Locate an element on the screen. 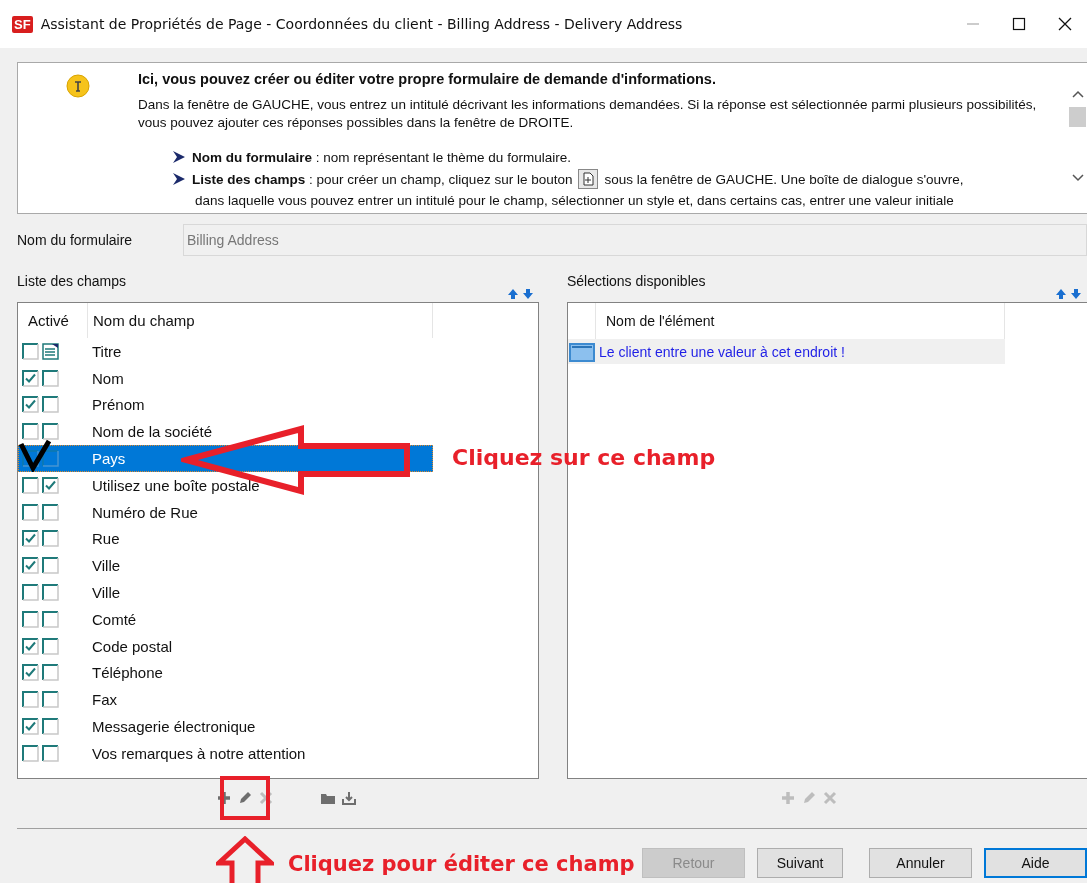 This screenshot has width=1087, height=883. new-field-button-icon is located at coordinates (588, 179).